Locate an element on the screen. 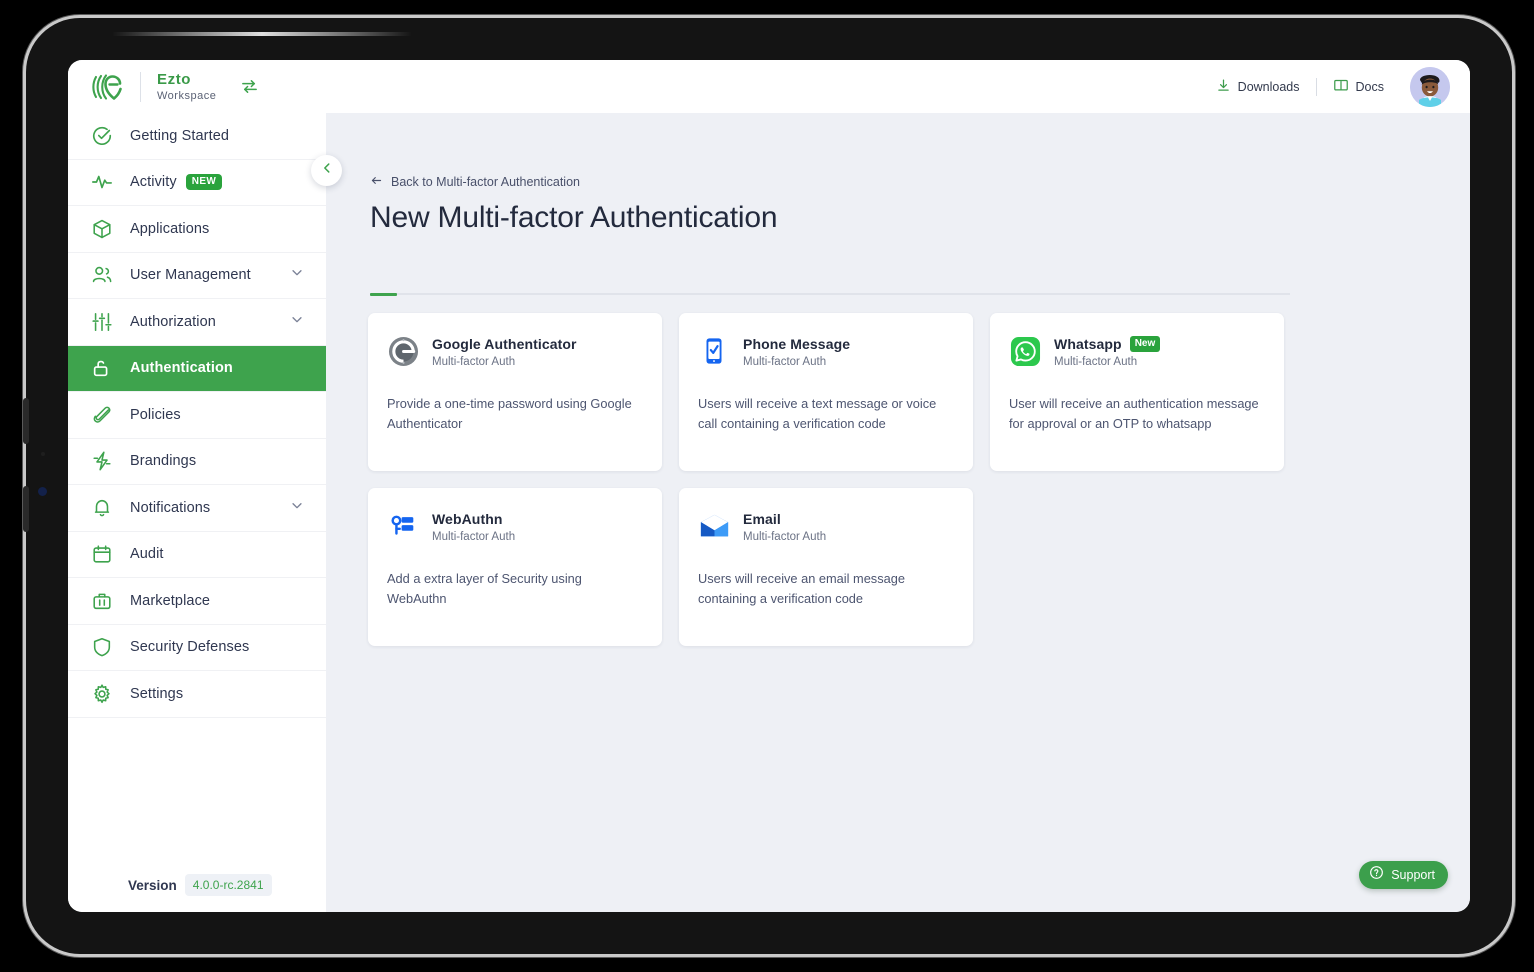 Image resolution: width=1534 pixels, height=972 pixels. card-header-text: Phone Message Multi-factor Auth is located at coordinates (796, 351).